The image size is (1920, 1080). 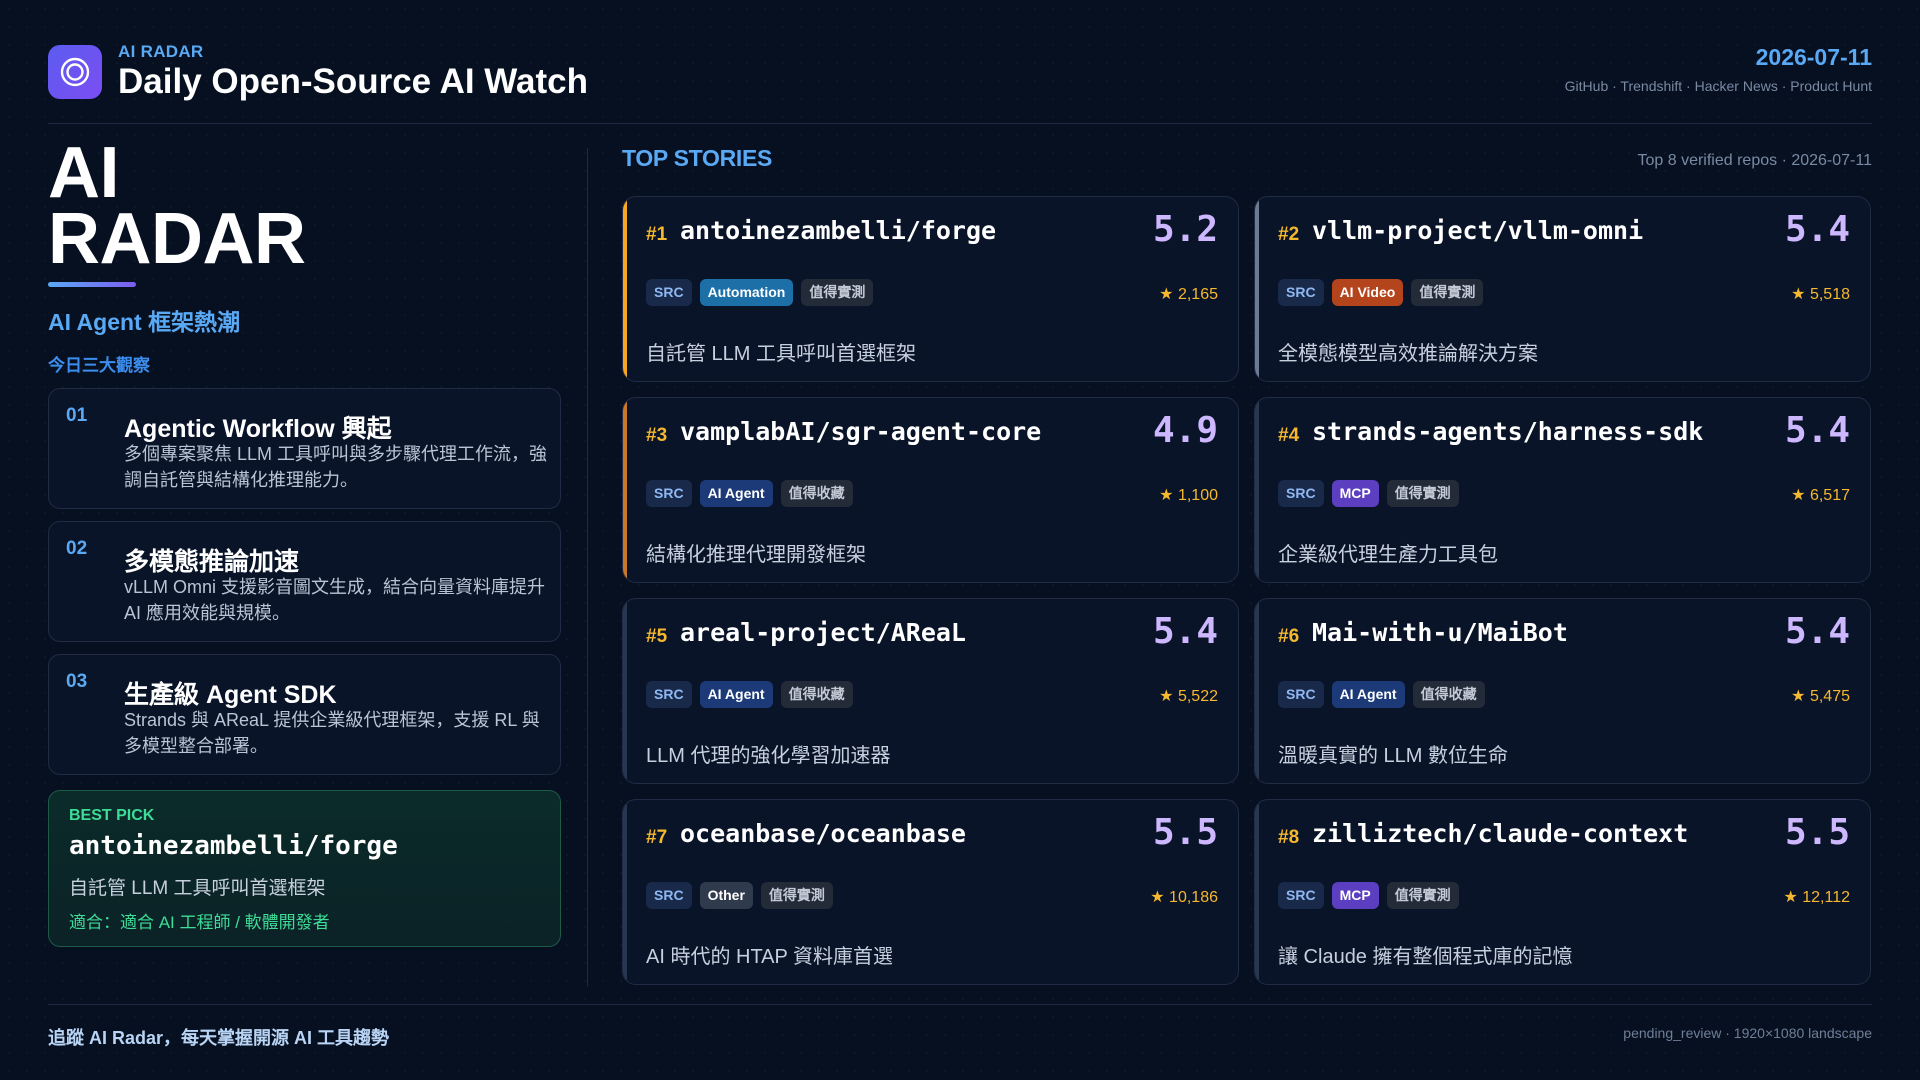 I want to click on story-rank: #5, so click(x=657, y=636).